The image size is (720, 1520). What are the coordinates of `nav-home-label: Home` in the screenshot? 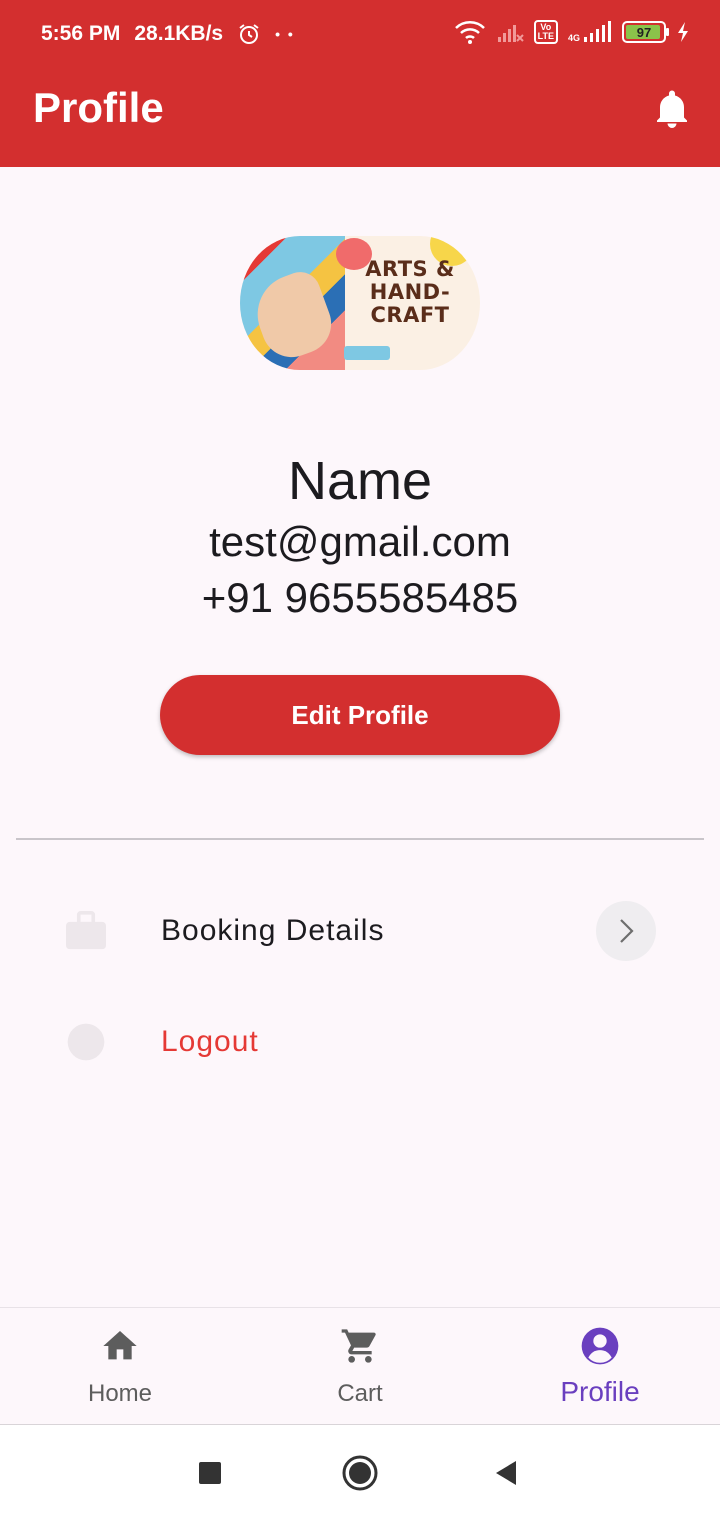 It's located at (120, 1393).